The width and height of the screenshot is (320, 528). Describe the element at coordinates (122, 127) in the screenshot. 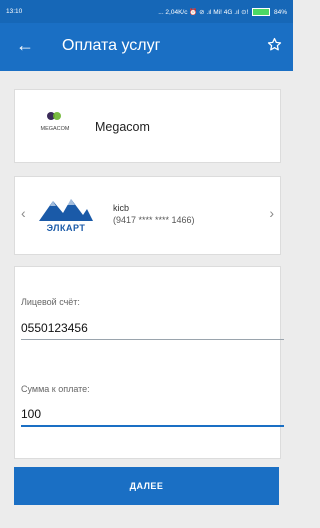

I see `provider-name: Megacom` at that location.